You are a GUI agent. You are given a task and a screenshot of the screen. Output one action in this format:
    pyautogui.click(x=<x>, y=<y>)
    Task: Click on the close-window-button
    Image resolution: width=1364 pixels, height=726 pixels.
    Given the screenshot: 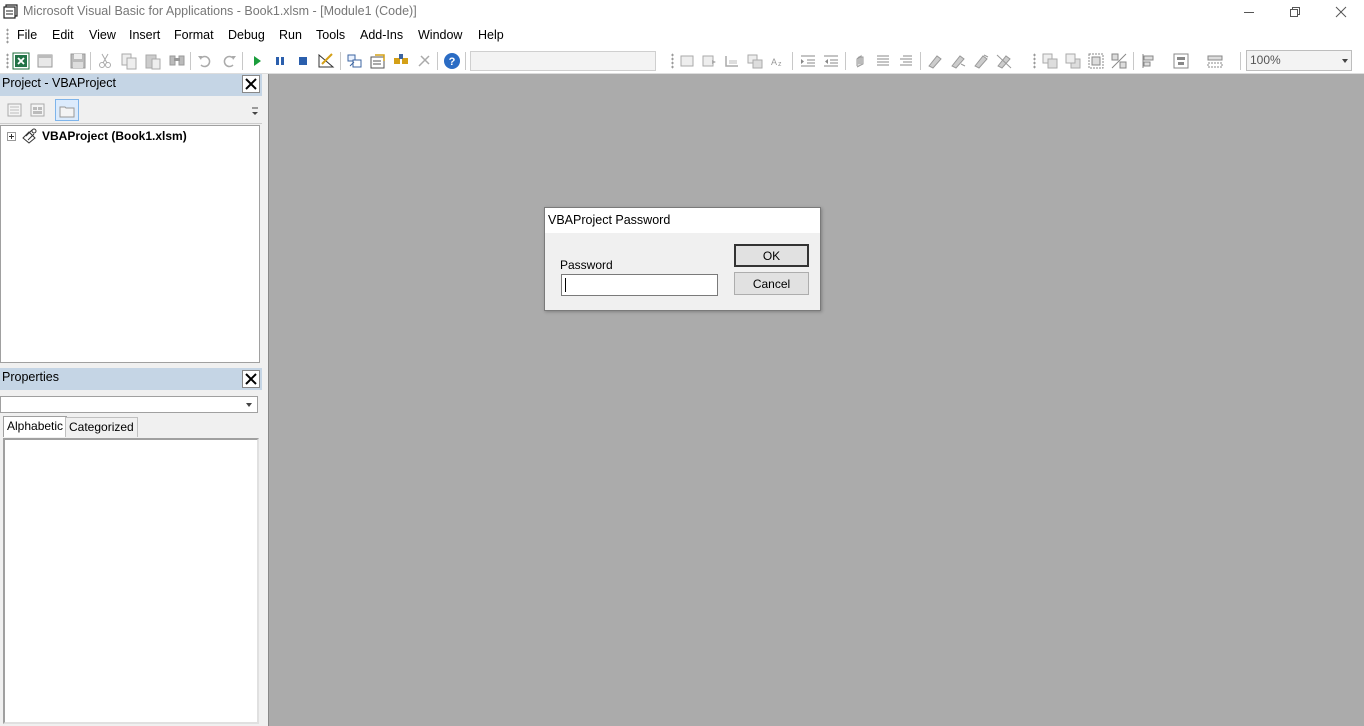 What is the action you would take?
    pyautogui.click(x=1341, y=12)
    